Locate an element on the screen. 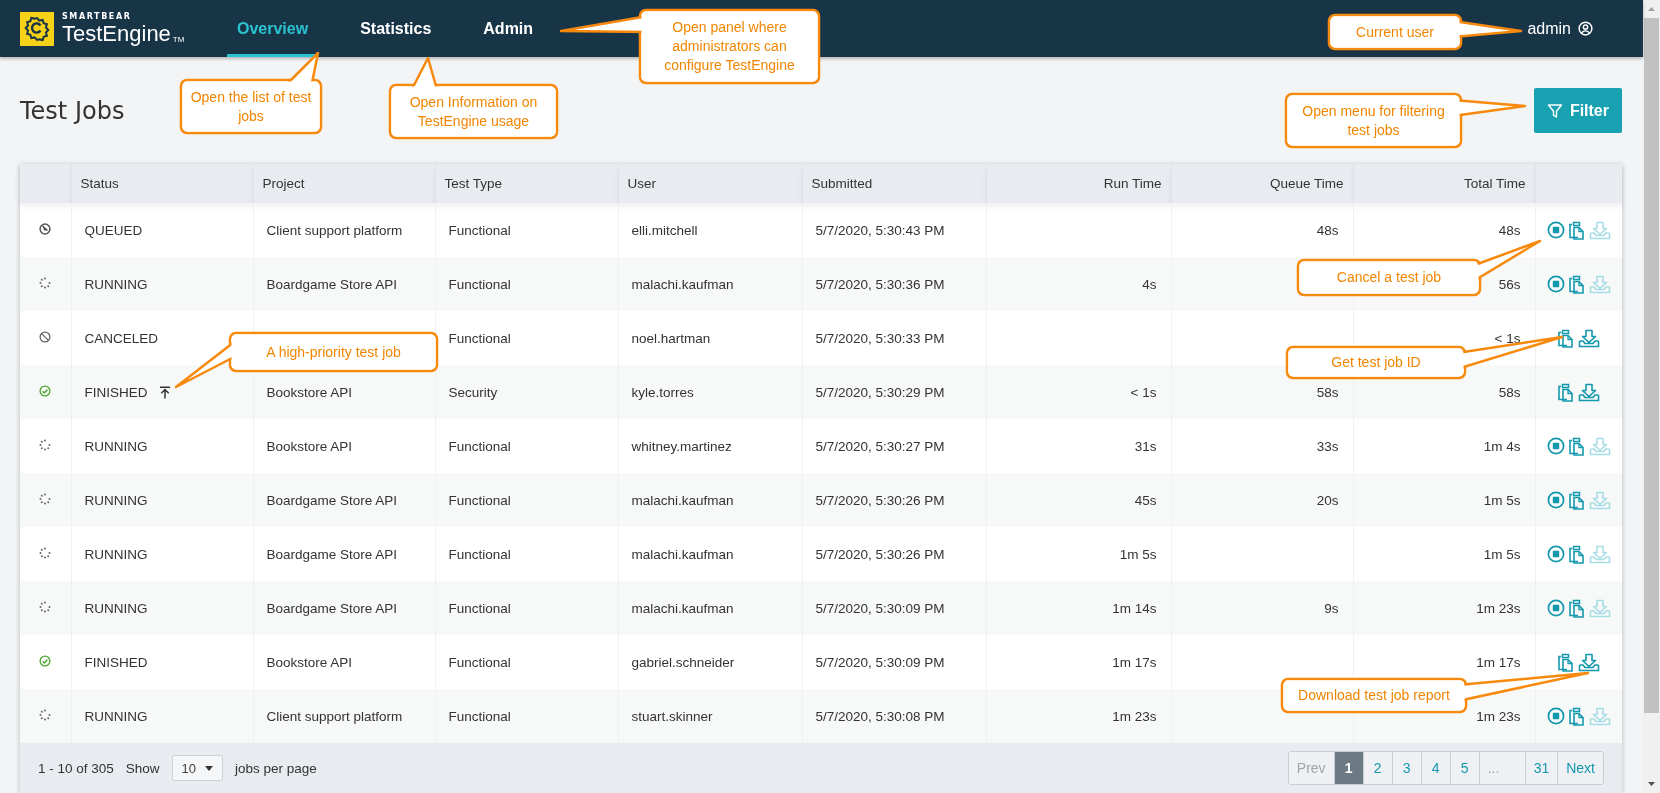 The image size is (1660, 793). column-header: Project is located at coordinates (344, 183).